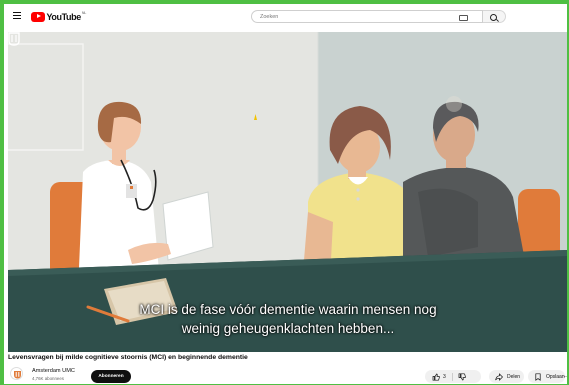 Image resolution: width=569 pixels, height=385 pixels. Describe the element at coordinates (514, 376) in the screenshot. I see `share-label: Delen` at that location.